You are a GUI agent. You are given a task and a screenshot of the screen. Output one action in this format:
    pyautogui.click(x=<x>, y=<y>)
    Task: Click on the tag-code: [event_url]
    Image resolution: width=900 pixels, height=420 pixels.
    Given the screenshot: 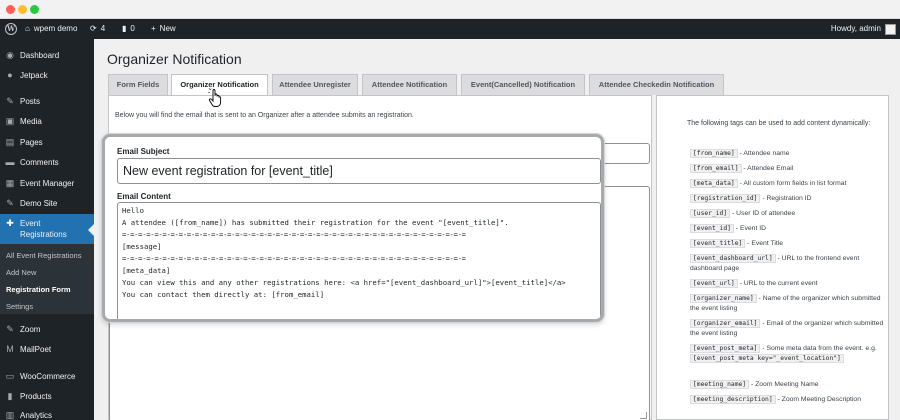 What is the action you would take?
    pyautogui.click(x=714, y=283)
    